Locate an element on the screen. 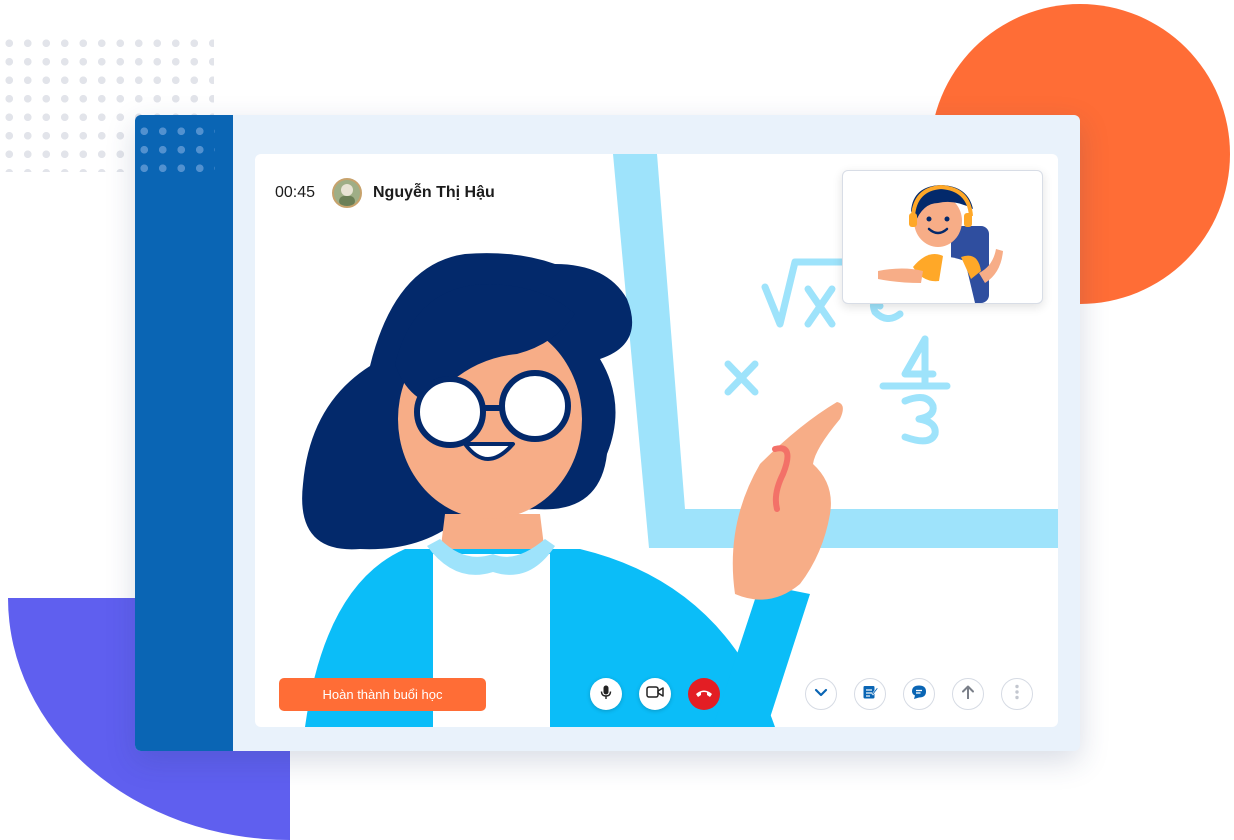 The width and height of the screenshot is (1234, 840). collapse-button is located at coordinates (821, 694).